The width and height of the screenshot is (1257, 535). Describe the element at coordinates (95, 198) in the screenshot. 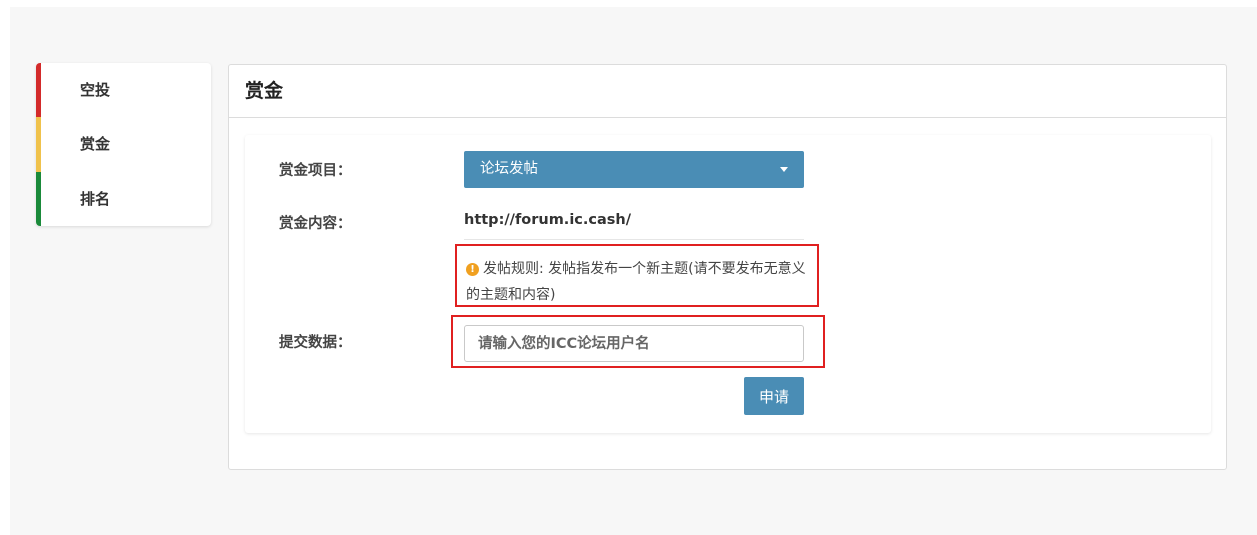

I see `sidebar-item-label: 排名` at that location.